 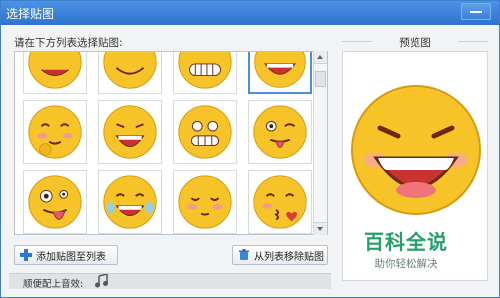 I want to click on mischief-grin-face-icon, so click(x=205, y=132).